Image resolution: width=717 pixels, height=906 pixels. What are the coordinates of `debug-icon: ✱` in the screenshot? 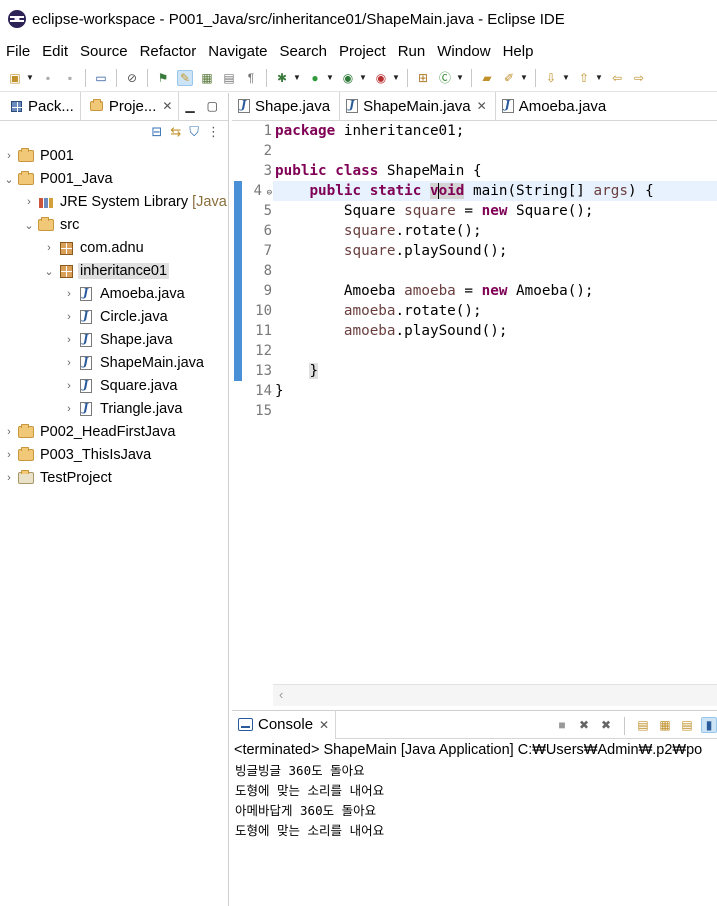 It's located at (282, 78).